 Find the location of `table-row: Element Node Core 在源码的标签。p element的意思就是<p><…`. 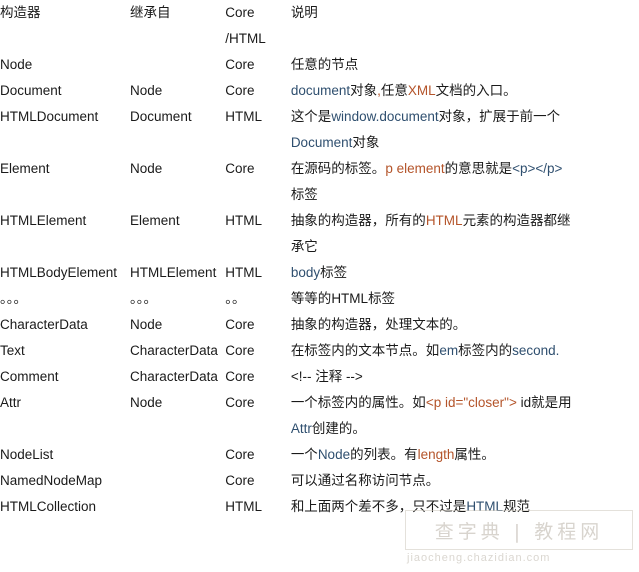

table-row: Element Node Core 在源码的标签。p element的意思就是<p><… is located at coordinates (319, 182).